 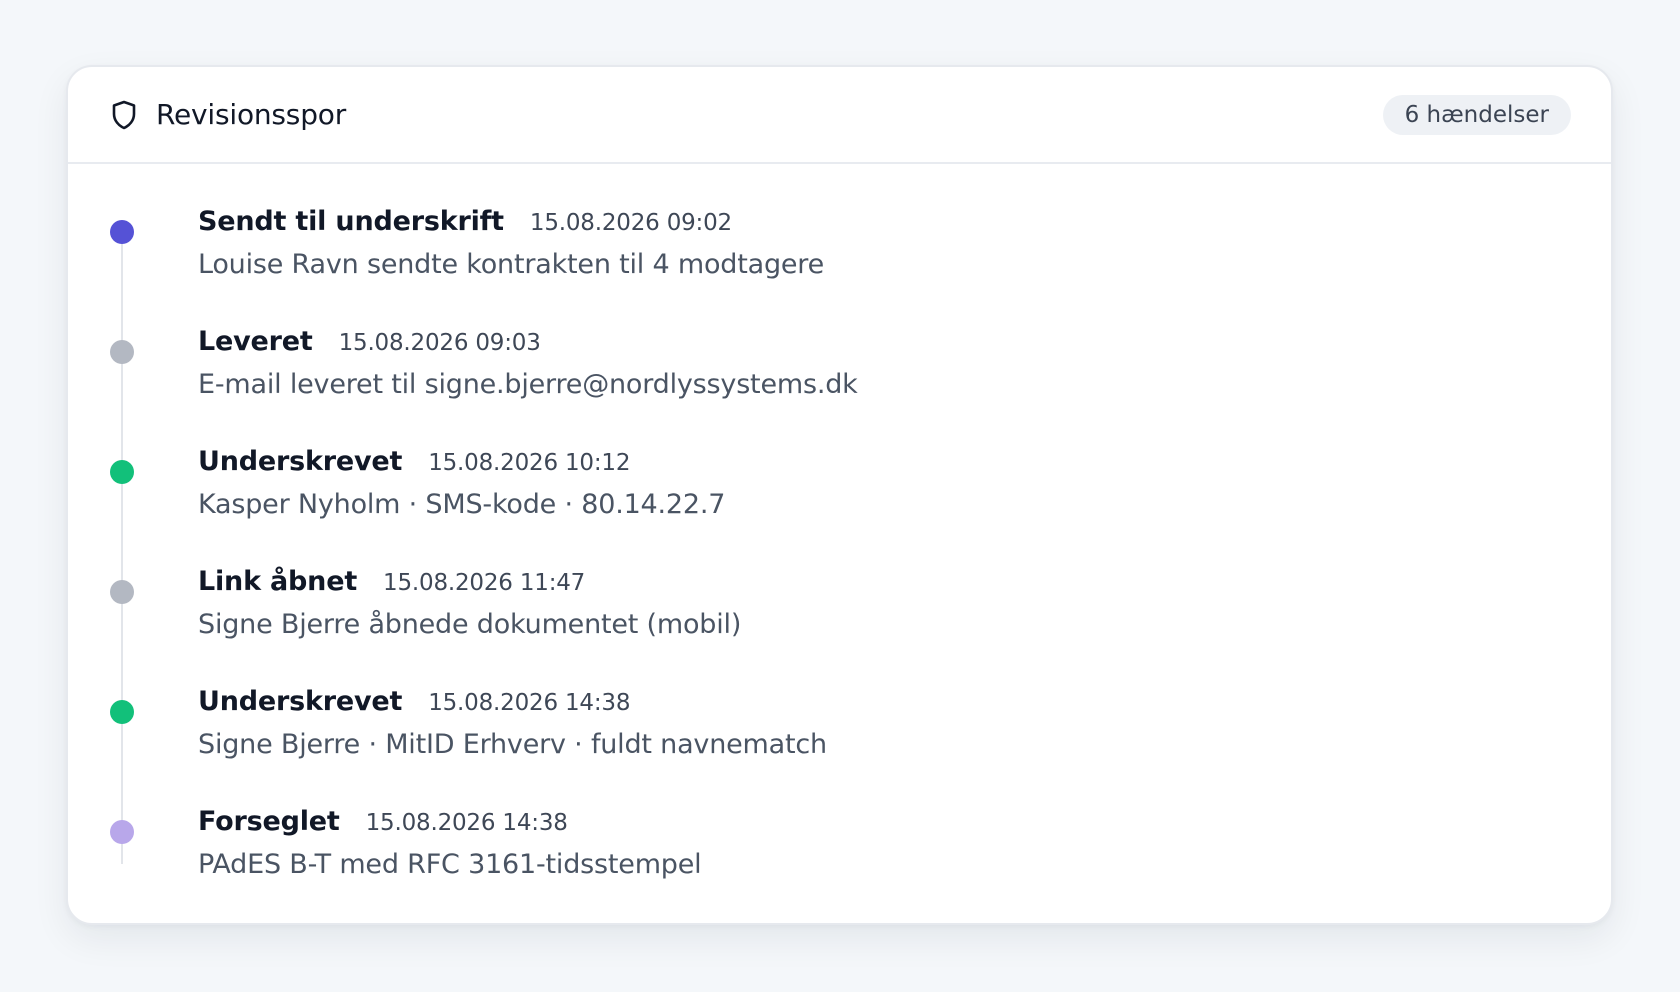 I want to click on event-timestamp: 15.08.2026 11:47, so click(x=484, y=583).